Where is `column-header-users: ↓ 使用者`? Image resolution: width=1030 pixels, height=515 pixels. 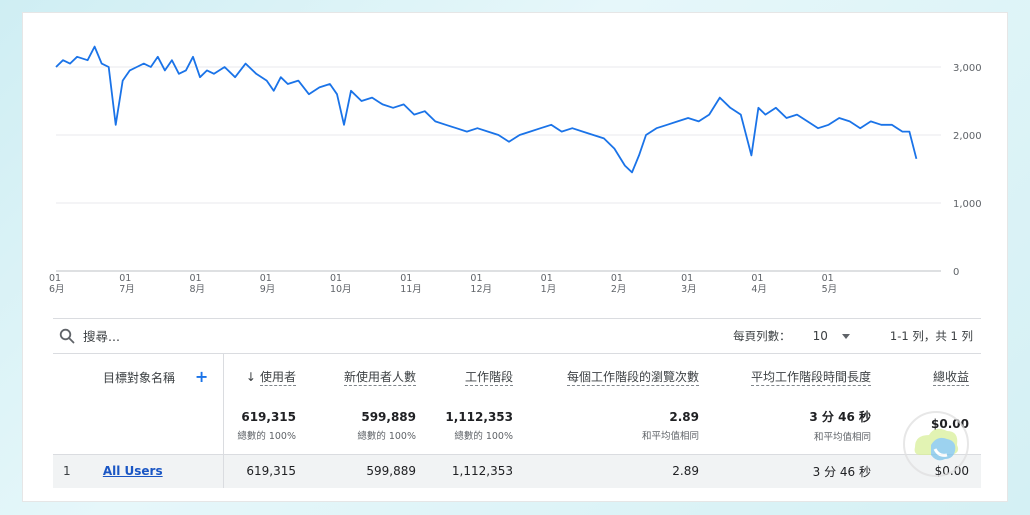
column-header-users: ↓ 使用者 is located at coordinates (265, 376).